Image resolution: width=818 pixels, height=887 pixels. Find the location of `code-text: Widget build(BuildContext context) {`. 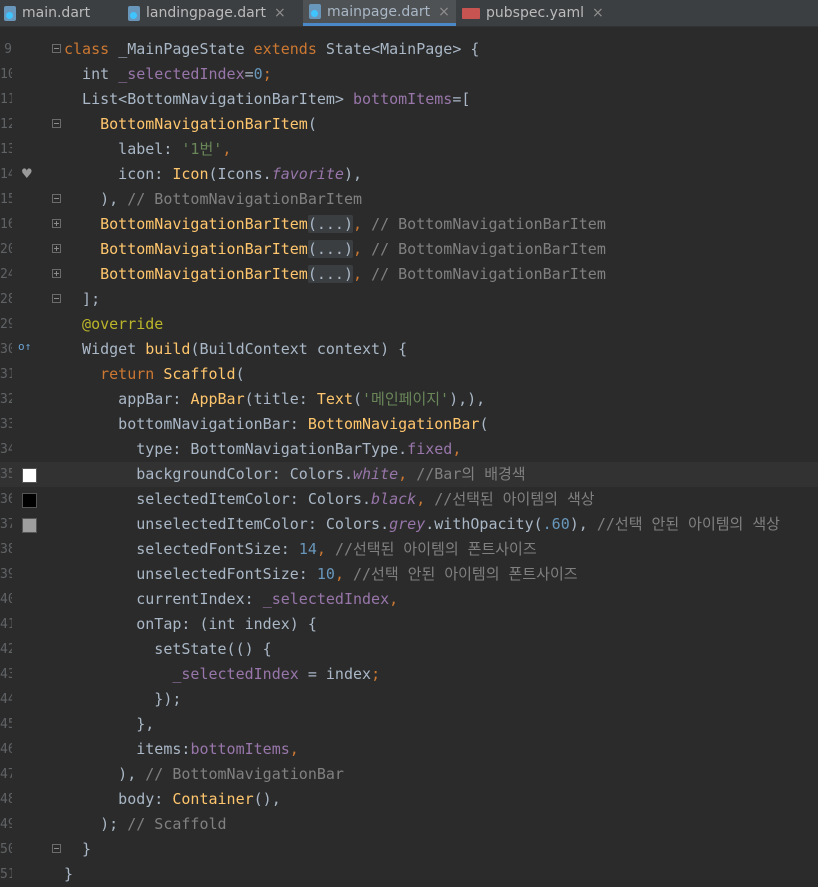

code-text: Widget build(BuildContext context) { is located at coordinates (236, 349).